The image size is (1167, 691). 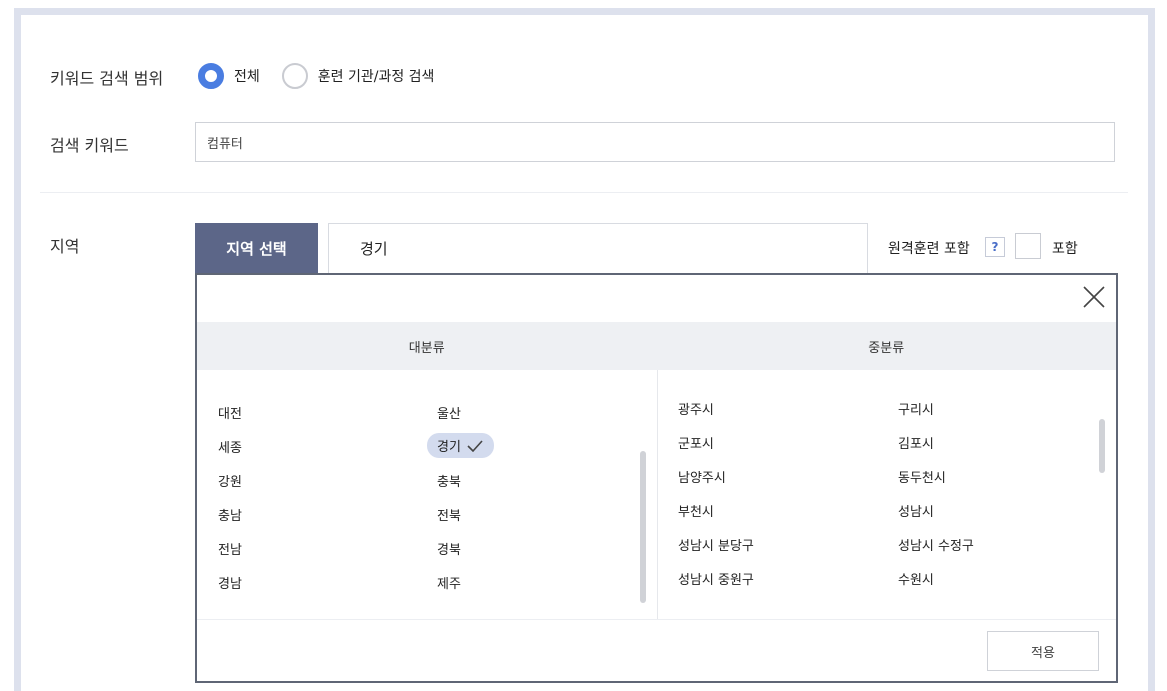 What do you see at coordinates (657, 494) in the screenshot?
I see `column-divider` at bounding box center [657, 494].